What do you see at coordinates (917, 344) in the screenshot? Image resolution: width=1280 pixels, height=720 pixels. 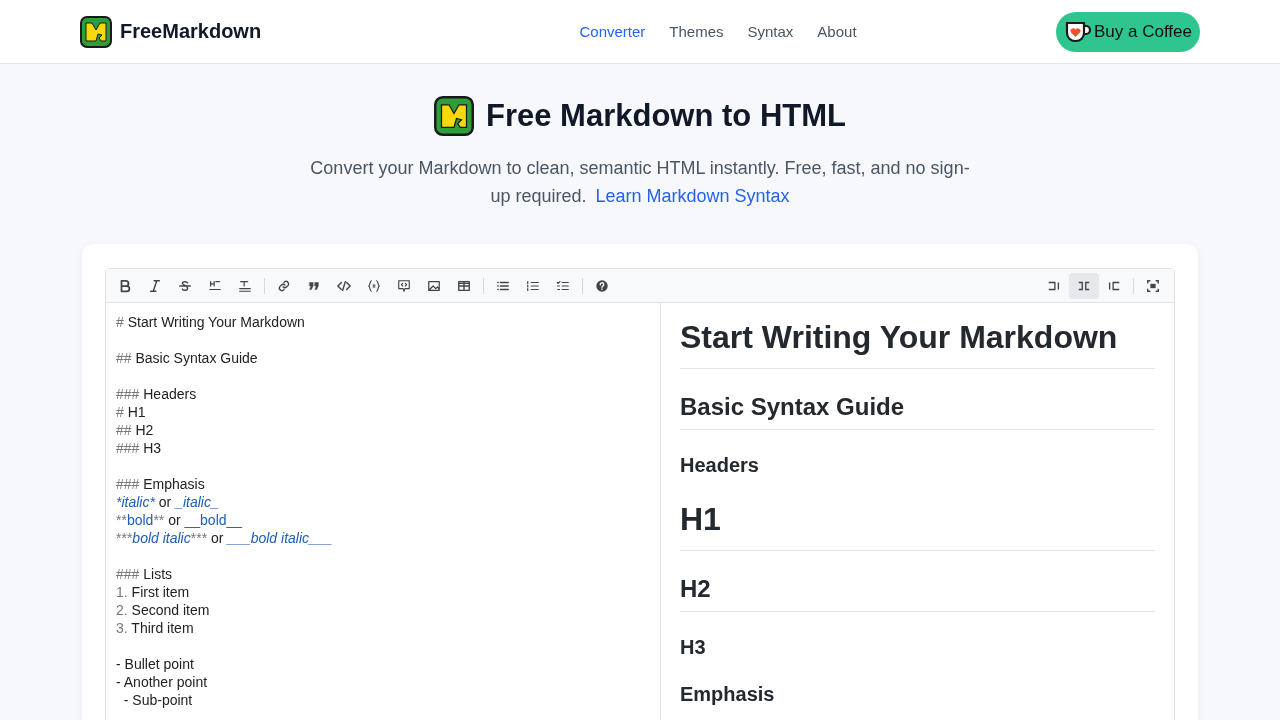 I see `preview-heading: Start Writing Your Markdown` at bounding box center [917, 344].